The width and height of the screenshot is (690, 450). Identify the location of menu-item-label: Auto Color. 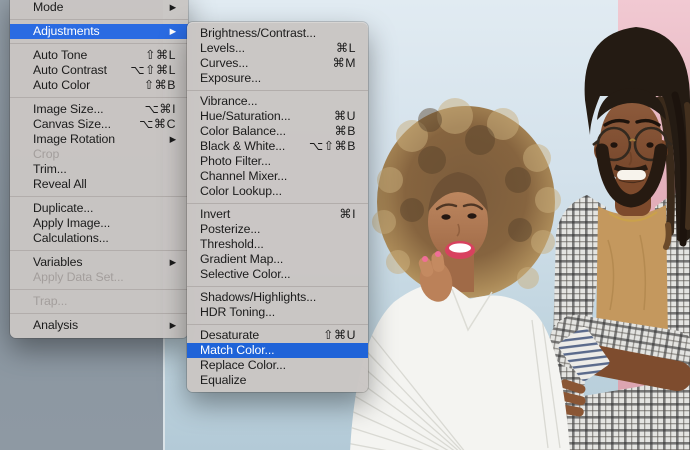
(62, 85).